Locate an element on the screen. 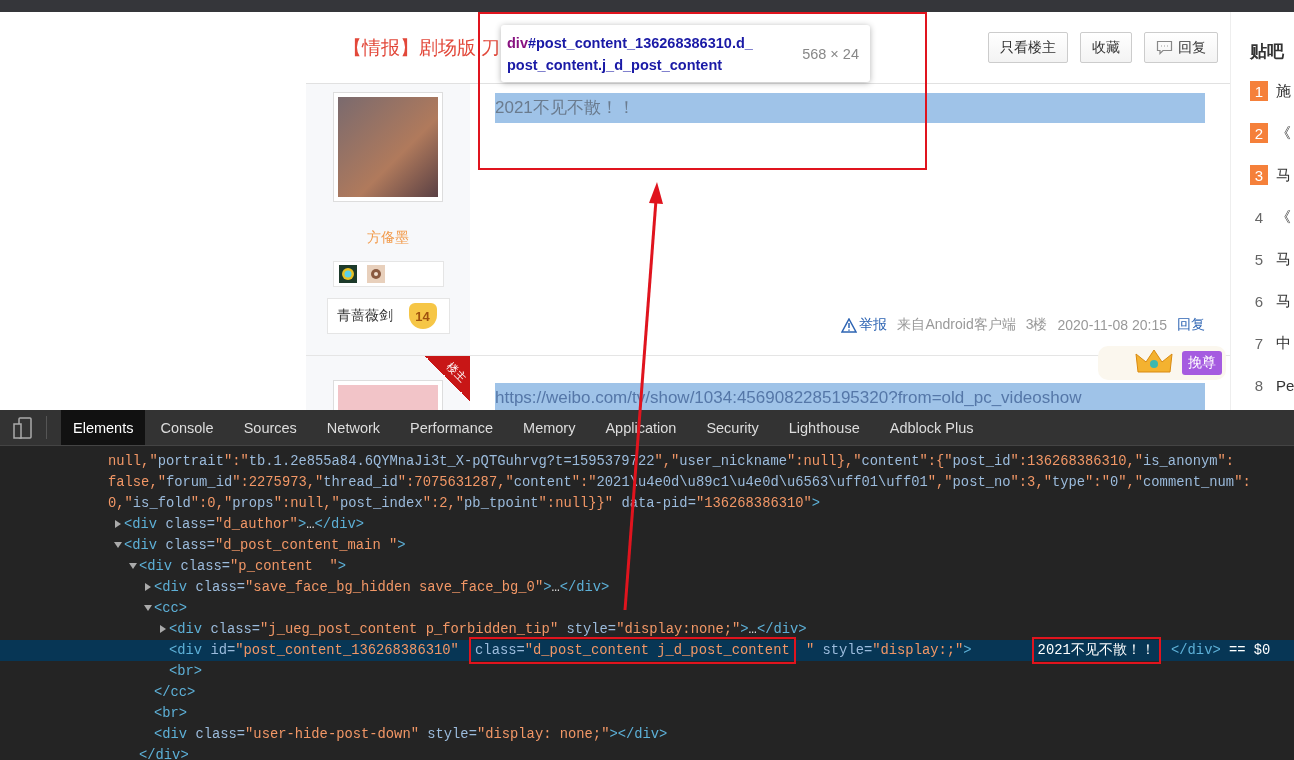 Image resolution: width=1294 pixels, height=760 pixels. dom-node: <div class="p_content "> is located at coordinates (242, 566).